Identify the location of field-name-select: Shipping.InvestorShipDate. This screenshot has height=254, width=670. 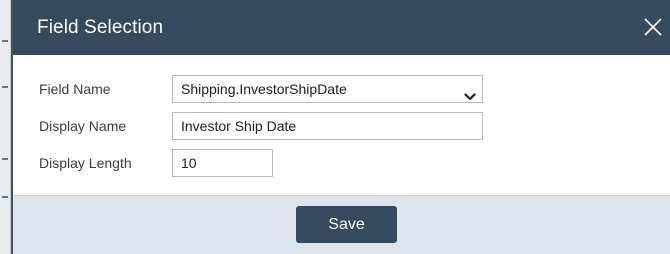
(327, 89).